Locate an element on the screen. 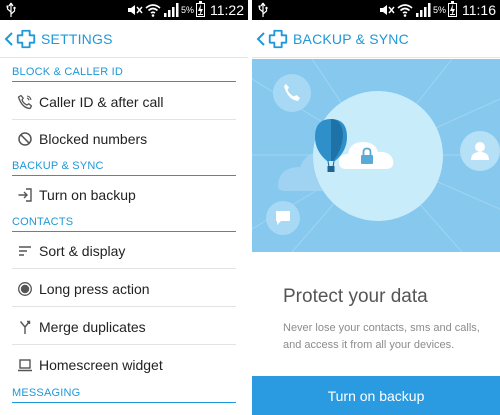  settings-item-merge-duplicates: Merge duplicates is located at coordinates (124, 327).